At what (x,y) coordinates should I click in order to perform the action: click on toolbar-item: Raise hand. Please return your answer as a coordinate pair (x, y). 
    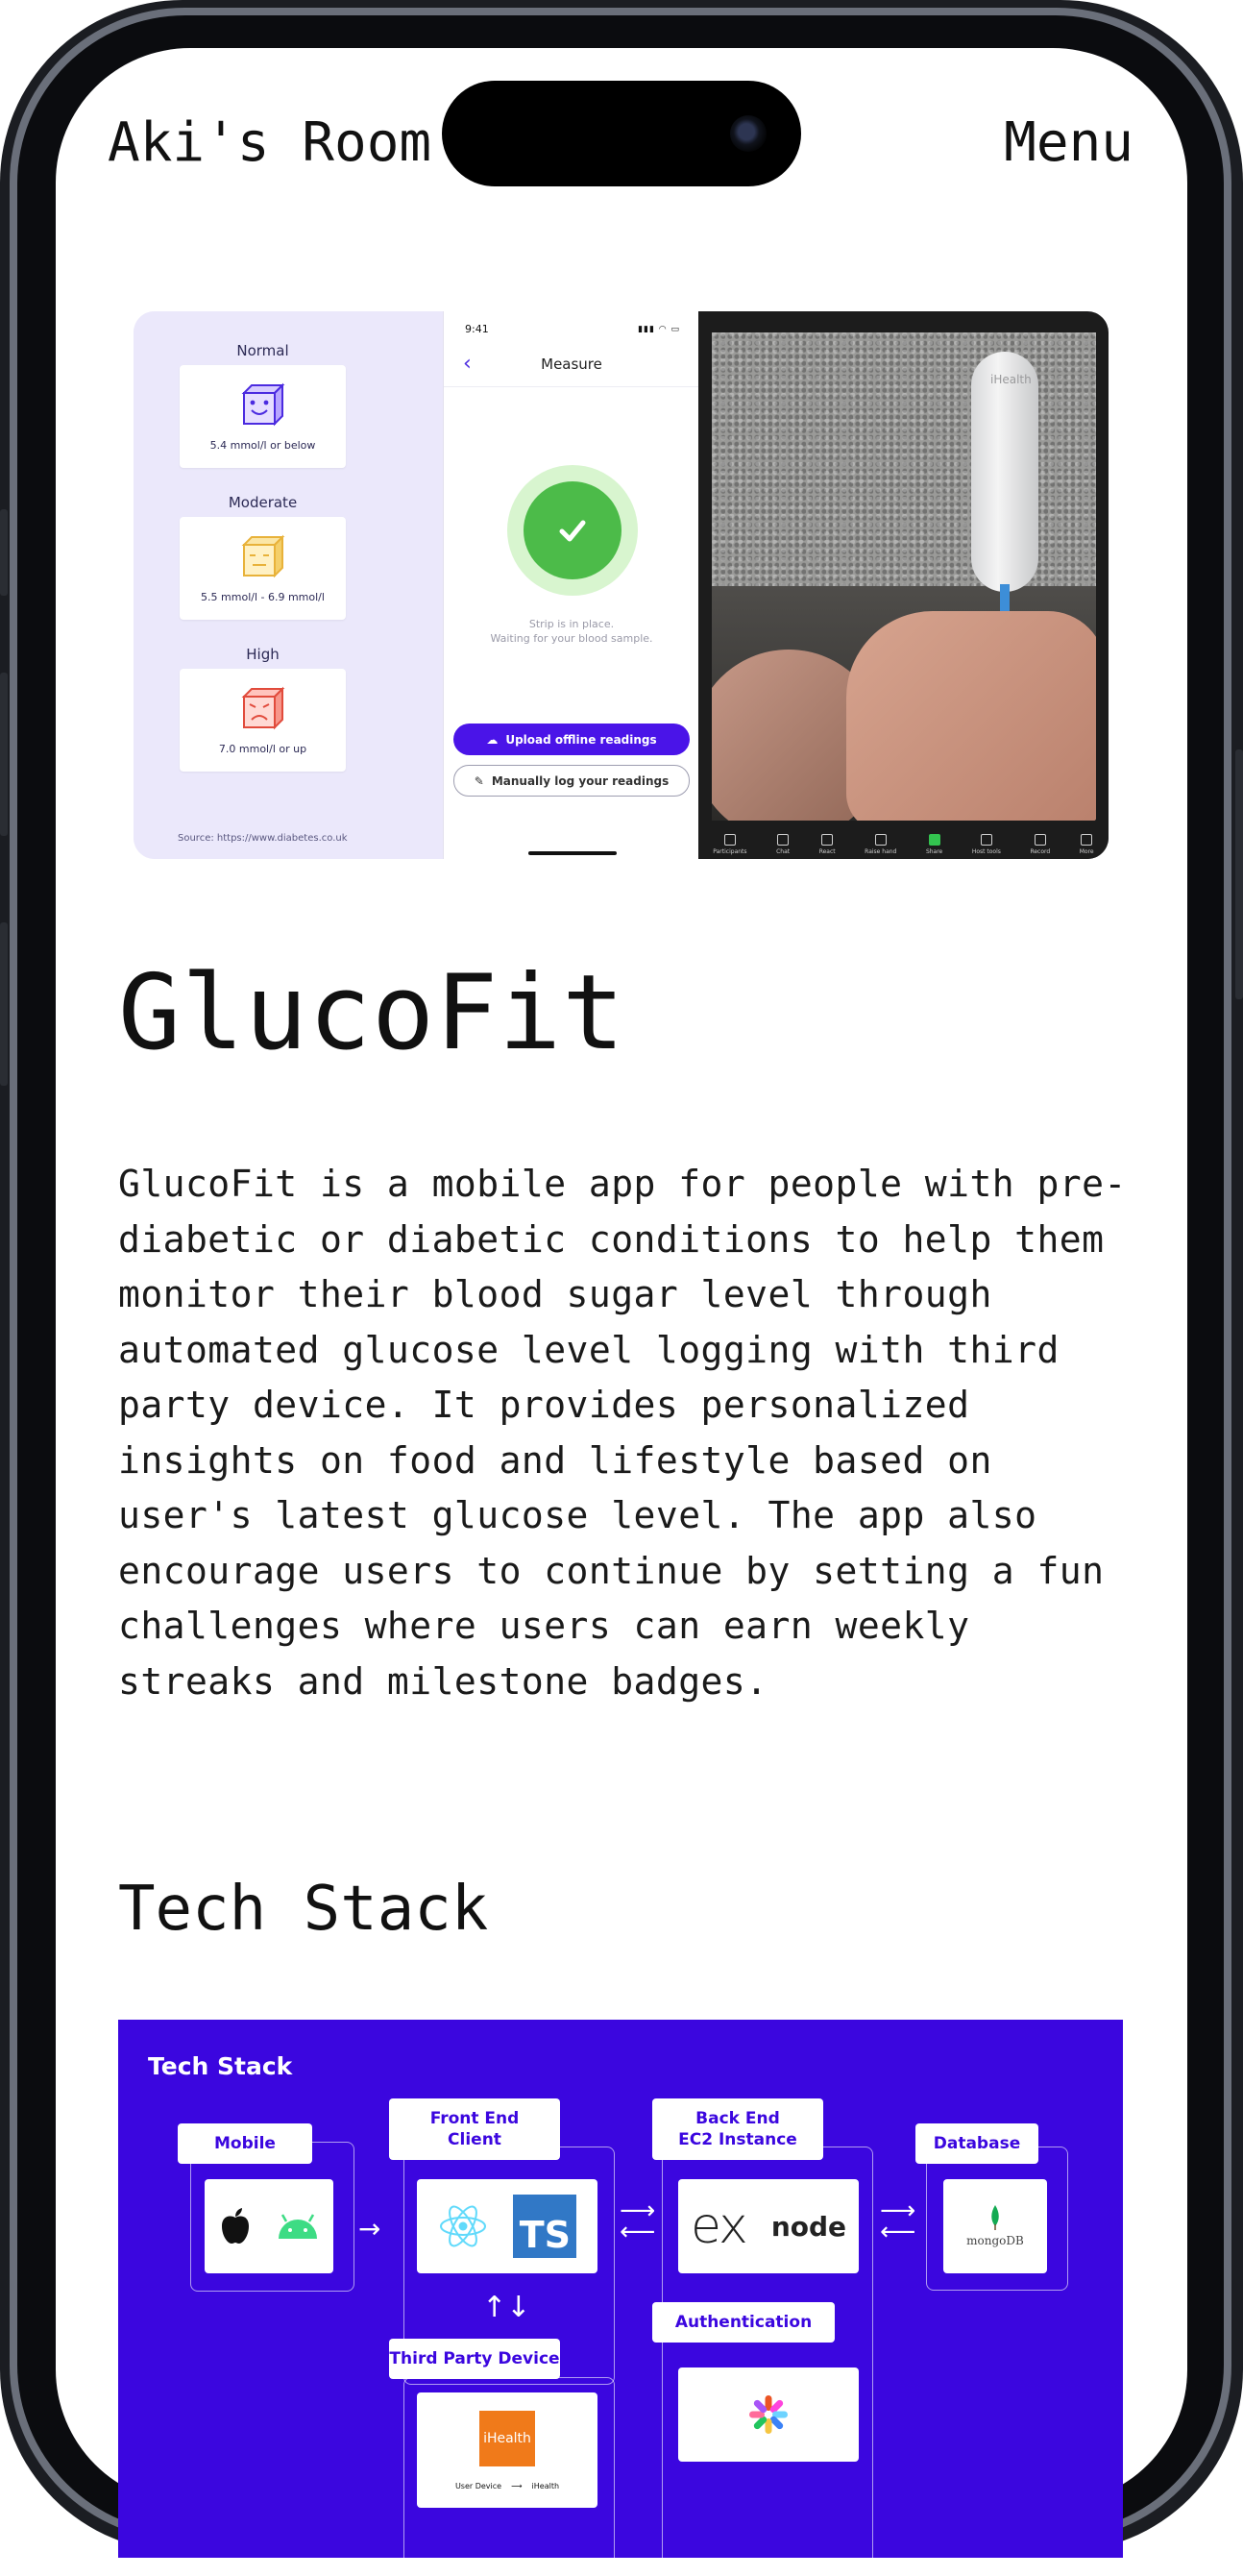
    Looking at the image, I should click on (881, 844).